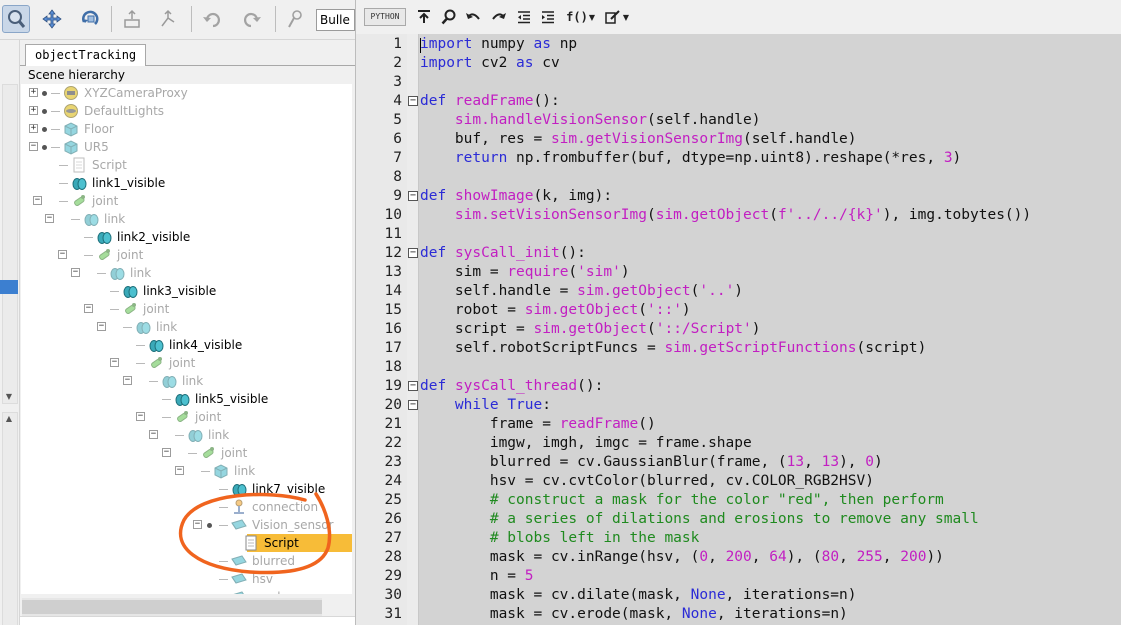 This screenshot has height=625, width=1121. I want to click on camera-pan-button, so click(16, 19).